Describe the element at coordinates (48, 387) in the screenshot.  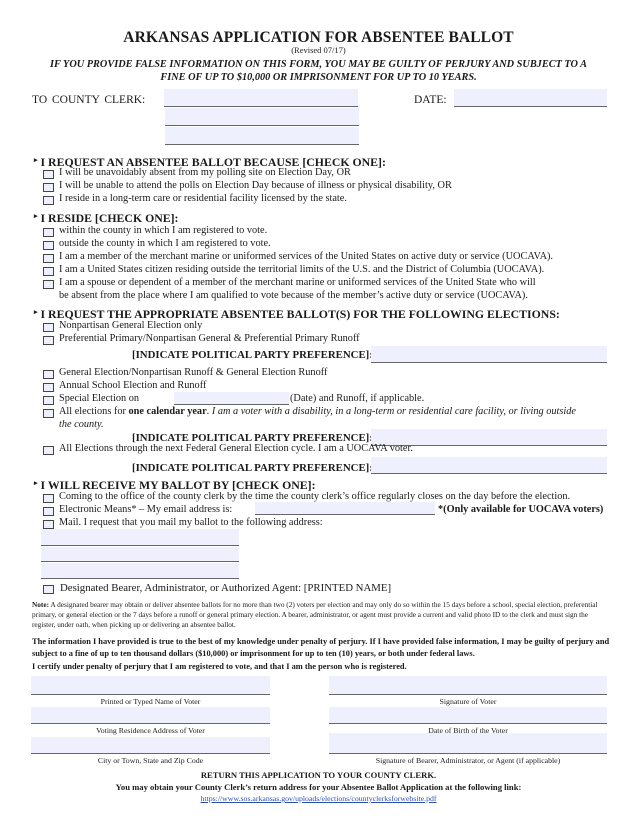
I see `election-school-checkbox` at that location.